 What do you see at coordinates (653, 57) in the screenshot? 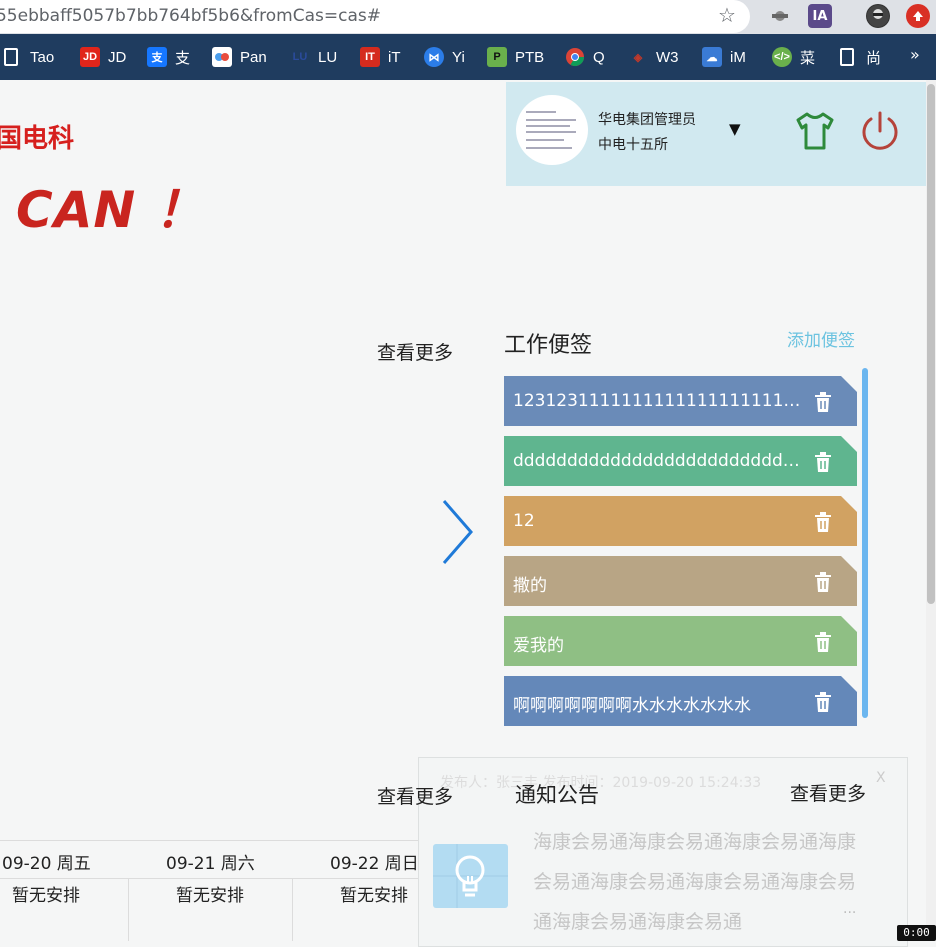
I see `bookmark-w3: ◈ W3` at bounding box center [653, 57].